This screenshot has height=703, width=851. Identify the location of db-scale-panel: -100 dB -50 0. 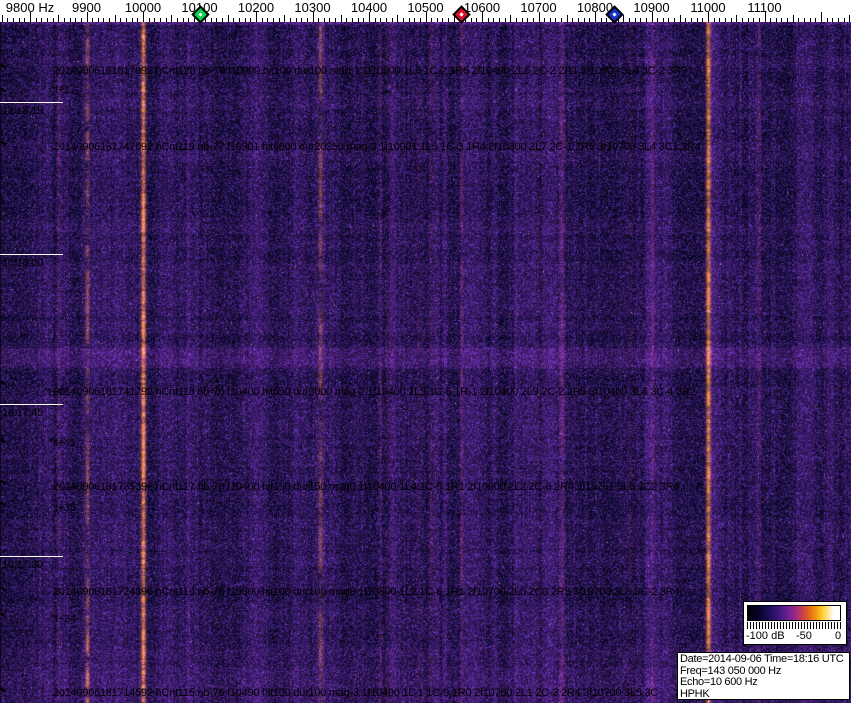
(795, 623).